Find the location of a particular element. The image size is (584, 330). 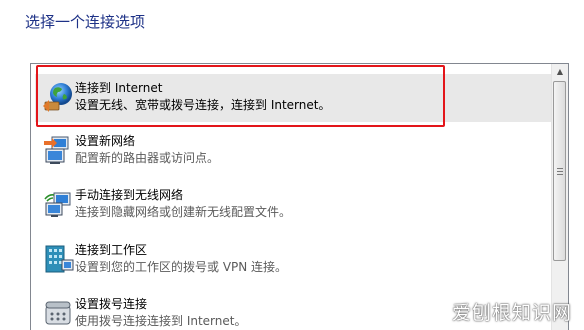

option-name: 手动连接到无线网络 is located at coordinates (129, 195).